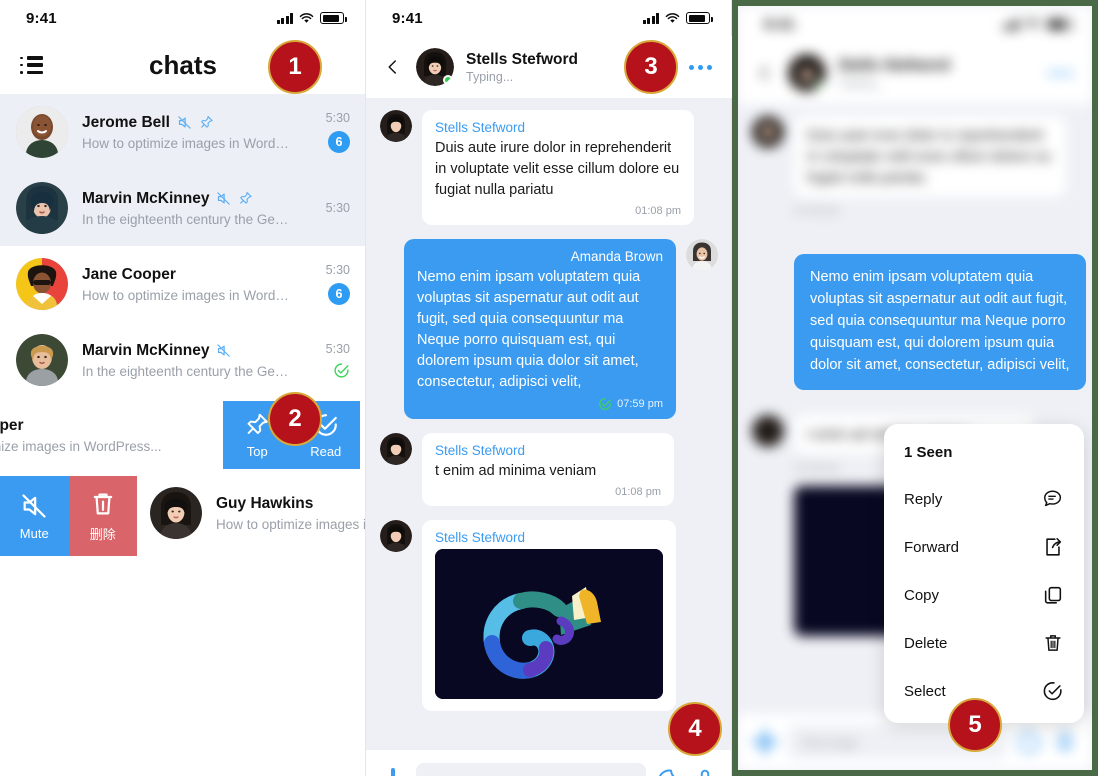 This screenshot has height=776, width=1098. I want to click on swipe-action-mute: Mute, so click(34, 516).